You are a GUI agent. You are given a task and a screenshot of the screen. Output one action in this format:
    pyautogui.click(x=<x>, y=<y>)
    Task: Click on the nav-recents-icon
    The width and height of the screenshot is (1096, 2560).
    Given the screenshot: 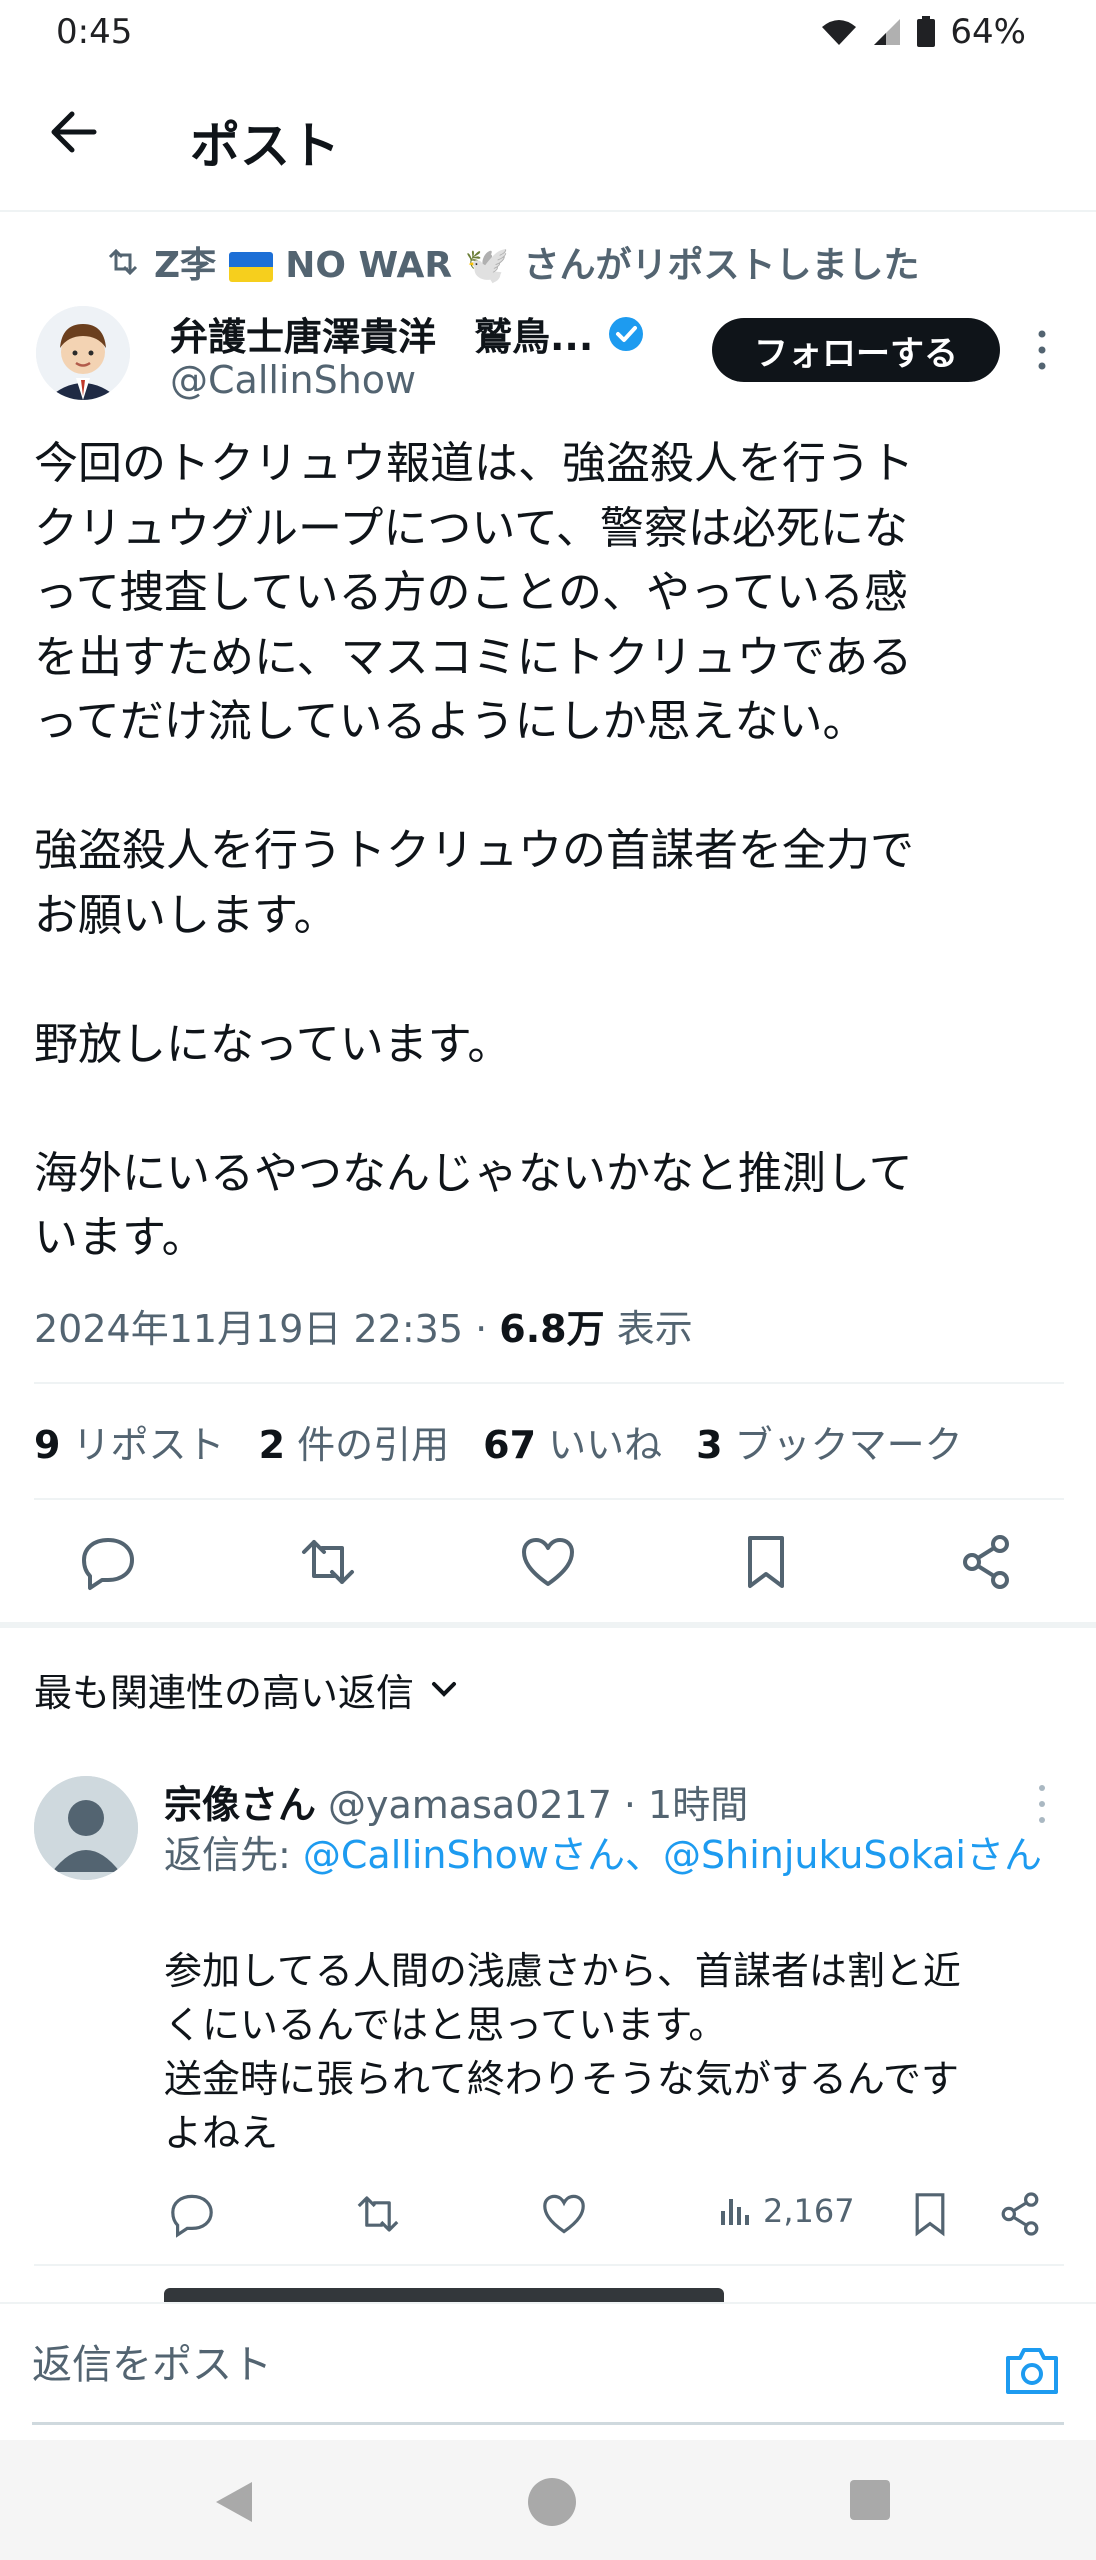 What is the action you would take?
    pyautogui.click(x=870, y=2500)
    